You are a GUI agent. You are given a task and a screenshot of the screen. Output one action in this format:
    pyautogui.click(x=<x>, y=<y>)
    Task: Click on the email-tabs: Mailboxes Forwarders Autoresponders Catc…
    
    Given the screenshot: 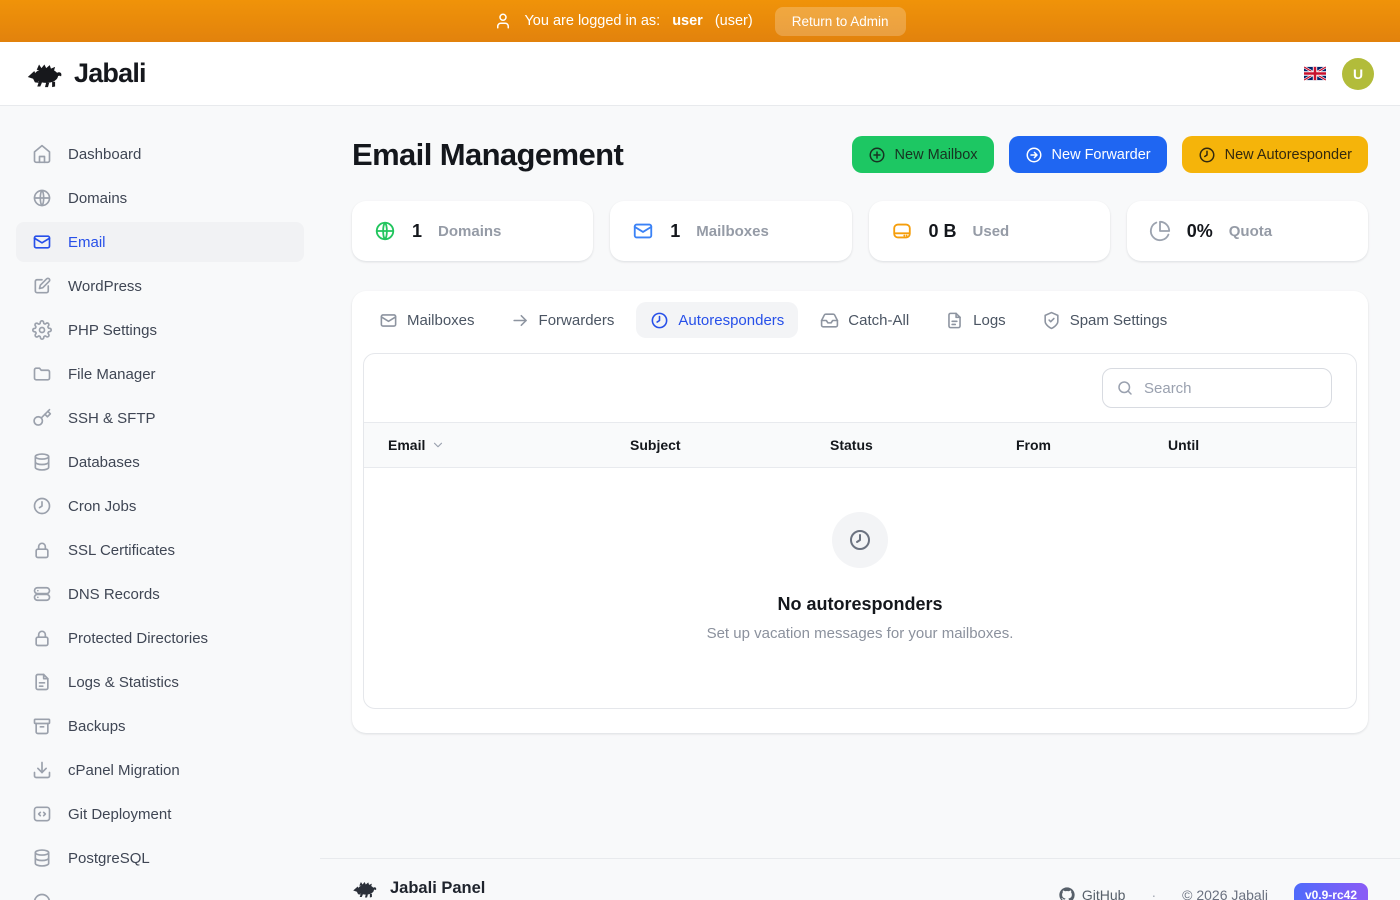 What is the action you would take?
    pyautogui.click(x=860, y=325)
    